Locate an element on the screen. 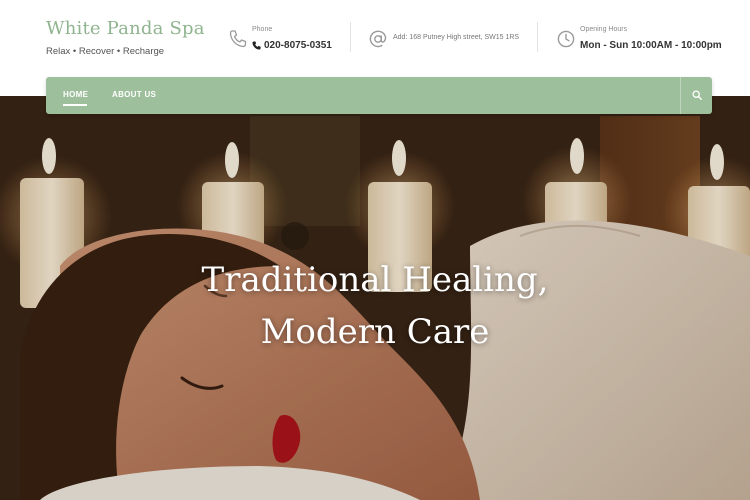  clock-icon is located at coordinates (566, 39).